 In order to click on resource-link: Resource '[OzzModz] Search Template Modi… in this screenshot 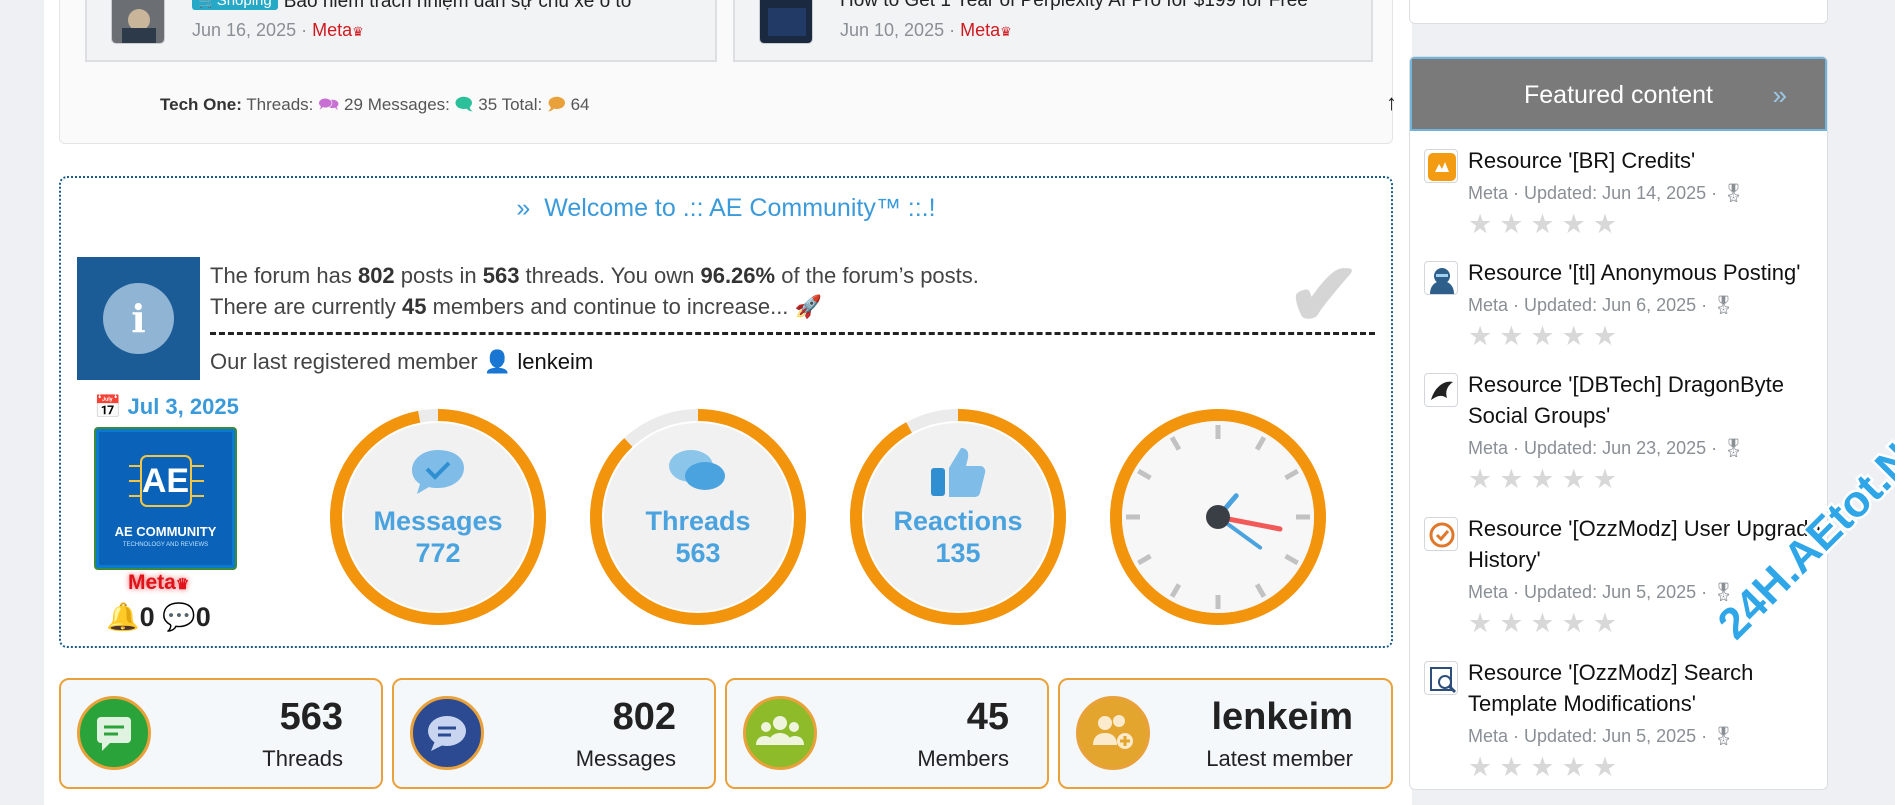, I will do `click(1610, 688)`.